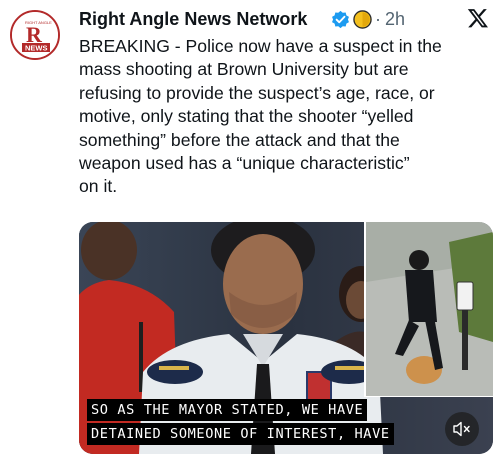 The height and width of the screenshot is (456, 500). I want to click on video-caption-line-2: DETAINED SOMEONE OF INTEREST, HAVE, so click(240, 434).